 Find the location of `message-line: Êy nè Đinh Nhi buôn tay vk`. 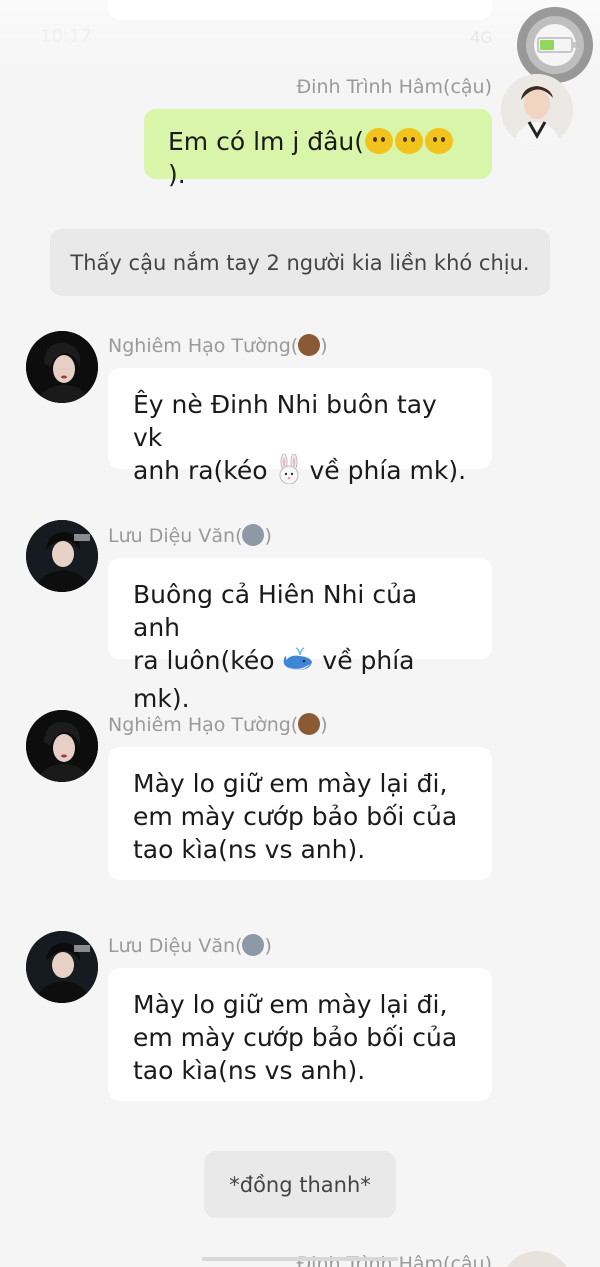

message-line: Êy nè Đinh Nhi buôn tay vk is located at coordinates (285, 421).